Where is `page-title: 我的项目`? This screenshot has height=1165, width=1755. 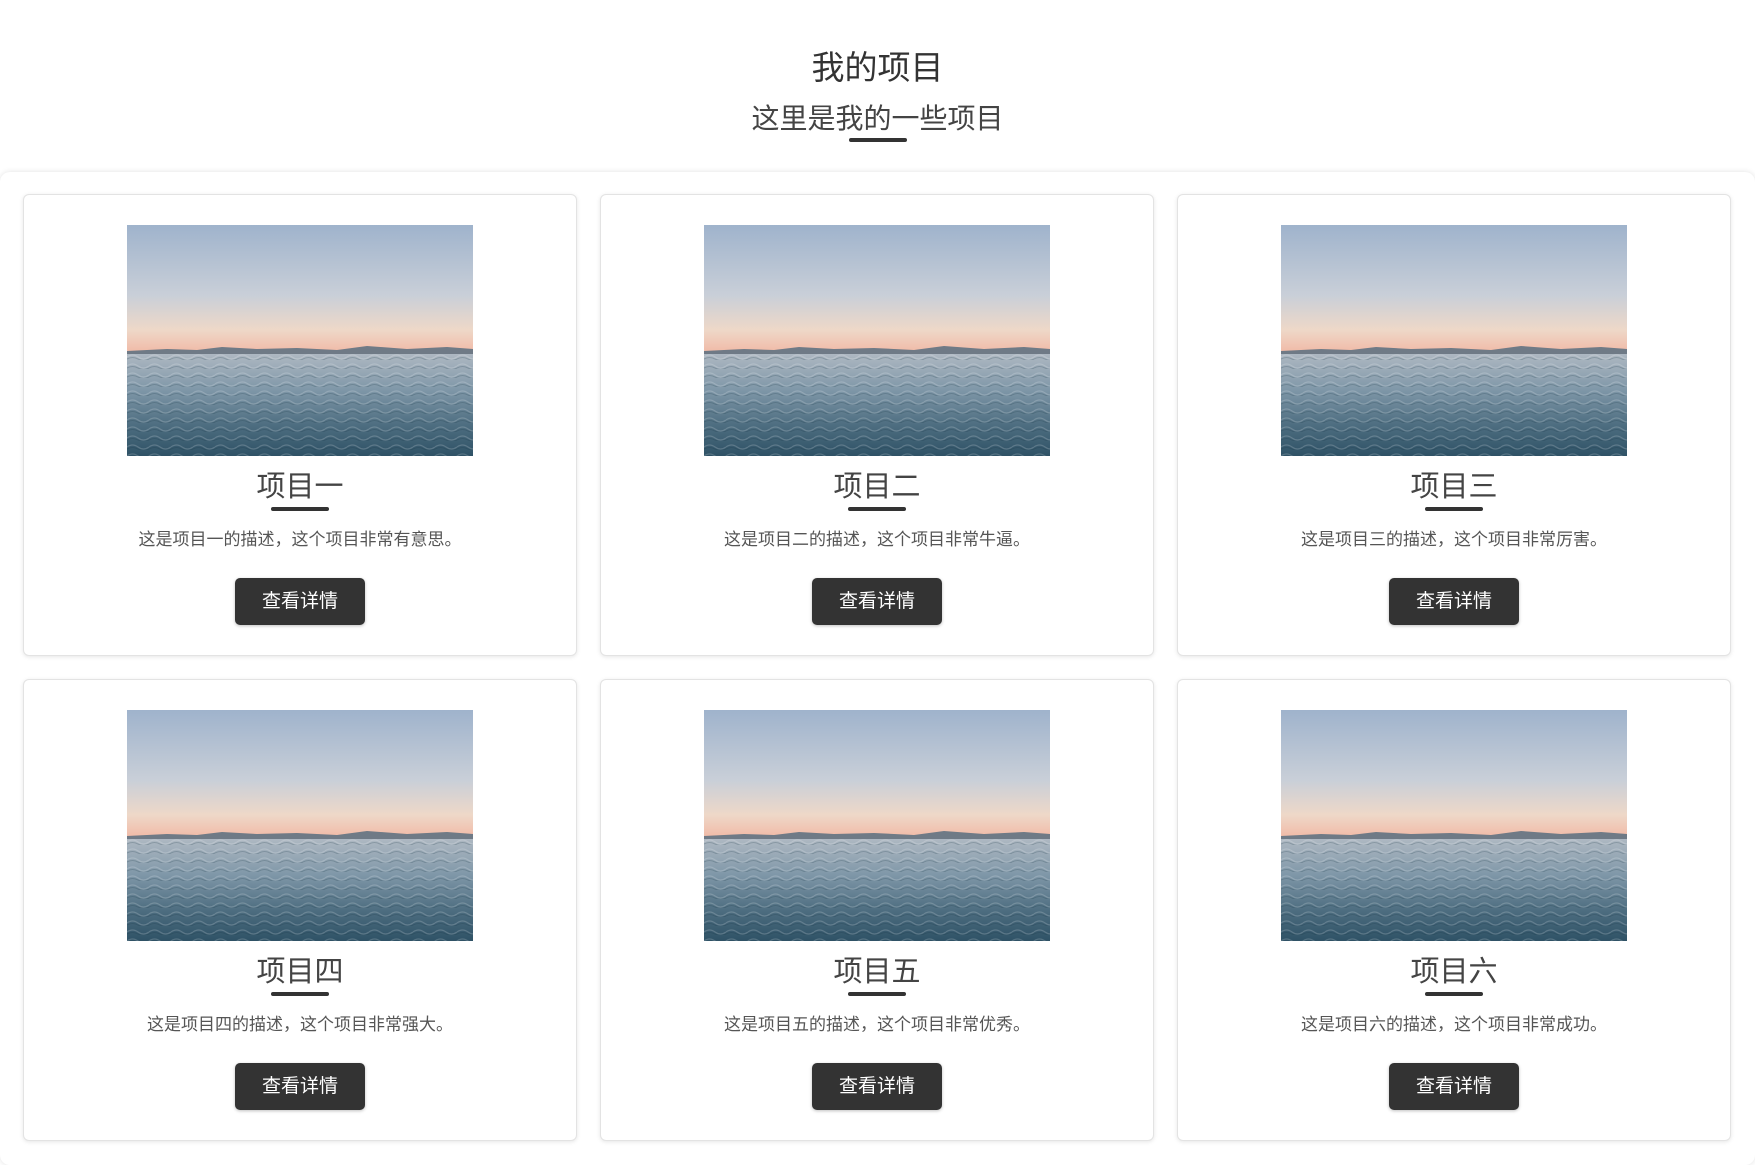 page-title: 我的项目 is located at coordinates (877, 67).